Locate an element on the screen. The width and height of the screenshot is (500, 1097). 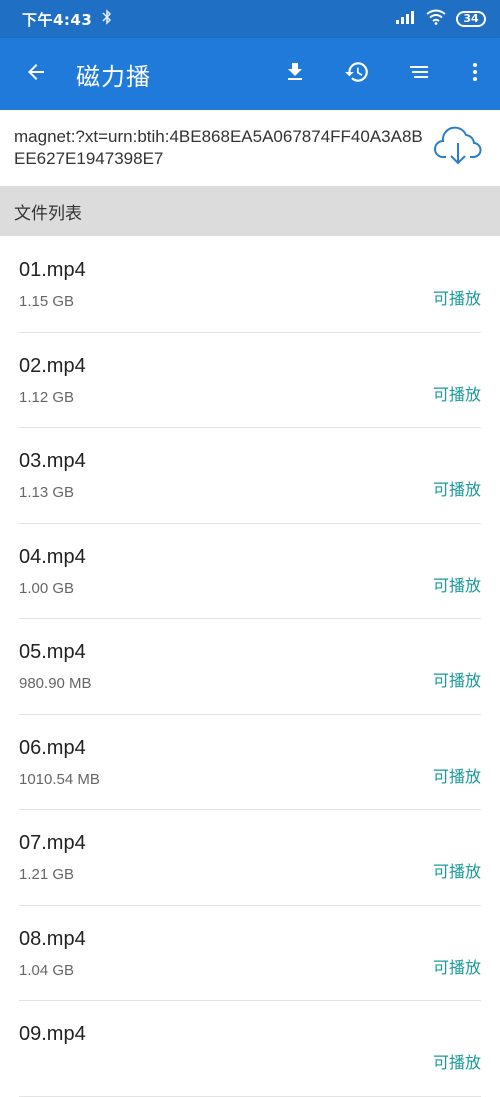
file-name: 09.mp4 is located at coordinates (52, 1034).